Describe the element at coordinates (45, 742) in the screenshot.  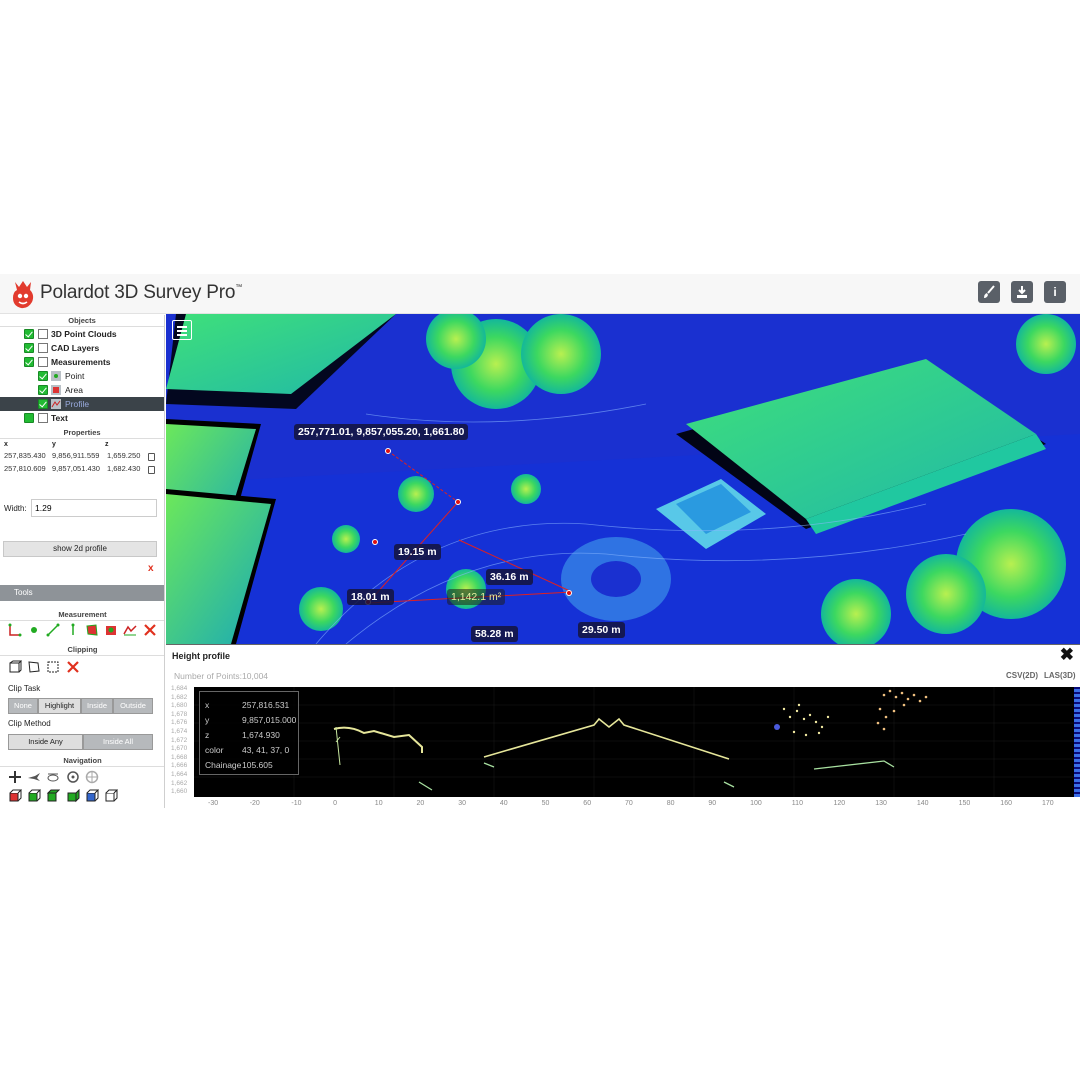
I see `clip-method-inside-any: Inside Any` at that location.